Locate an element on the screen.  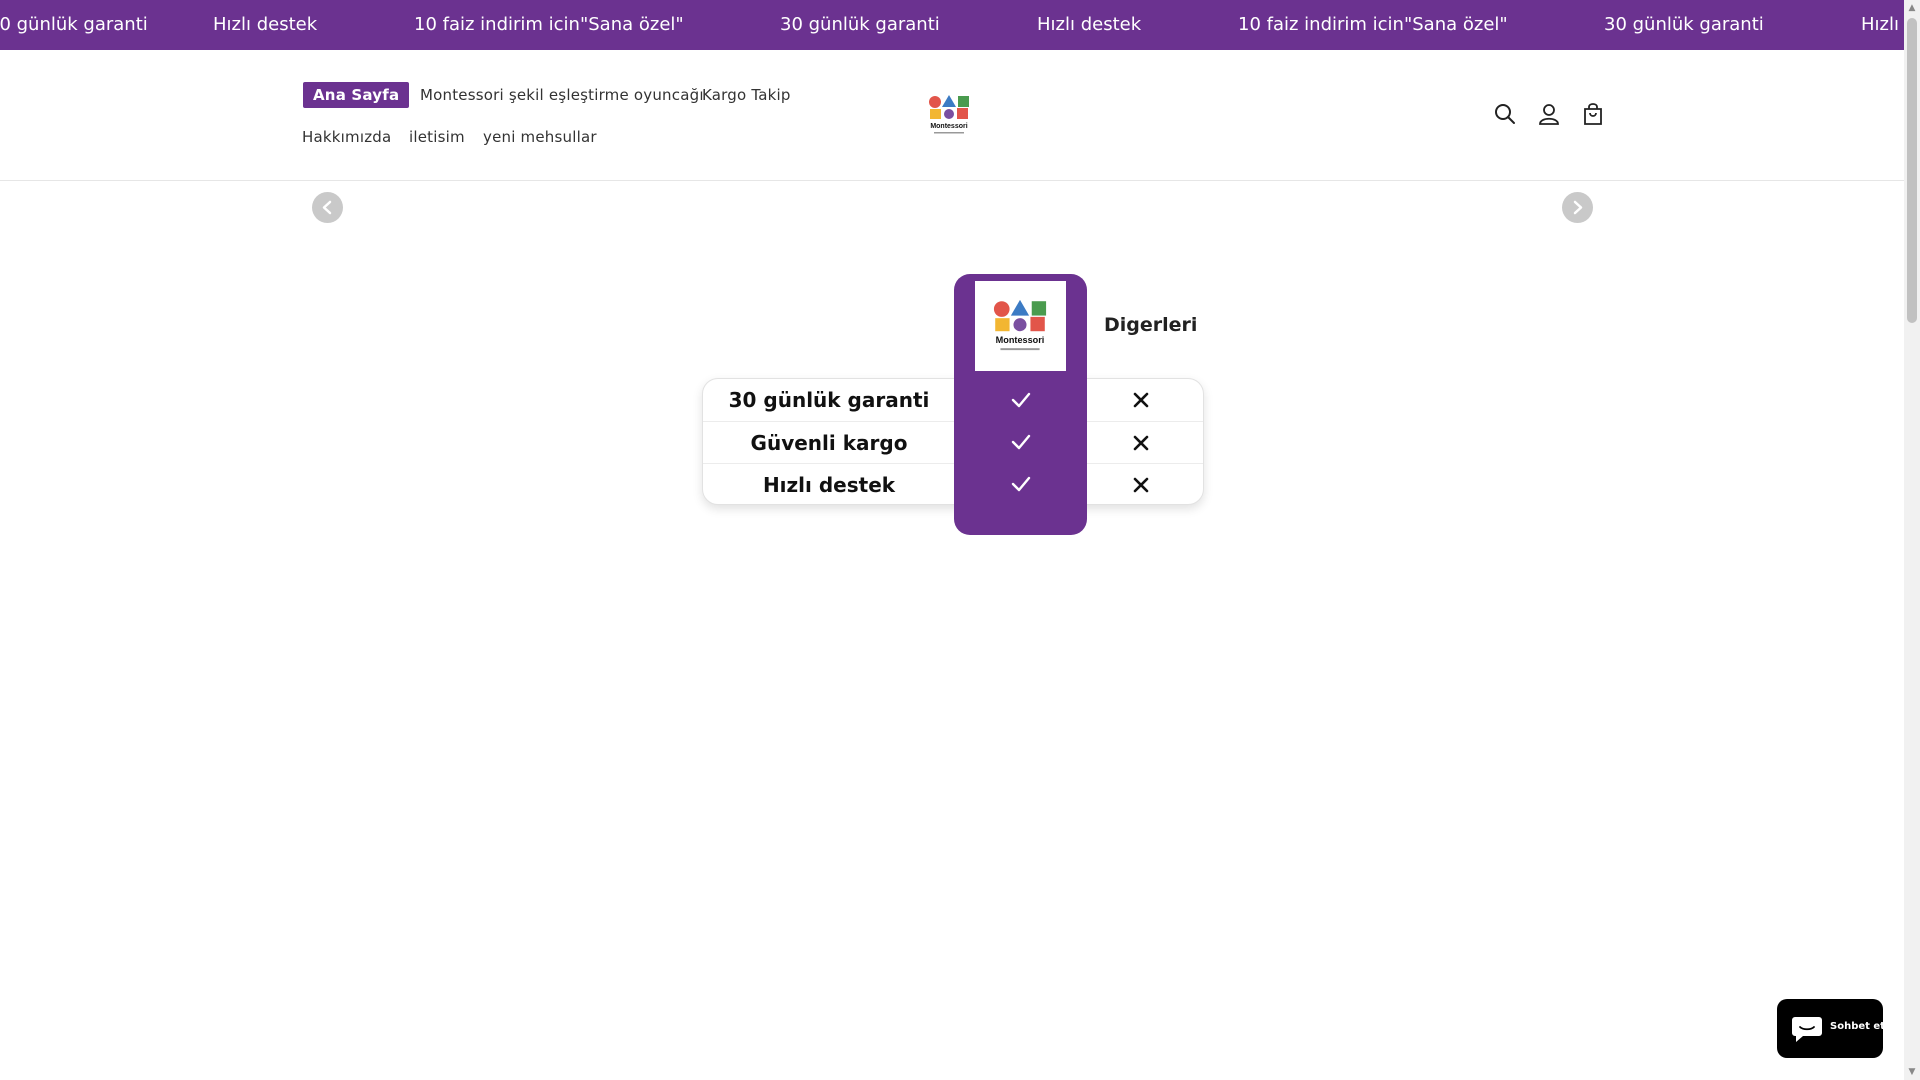
feature-label: Hızlı destek is located at coordinates (829, 485).